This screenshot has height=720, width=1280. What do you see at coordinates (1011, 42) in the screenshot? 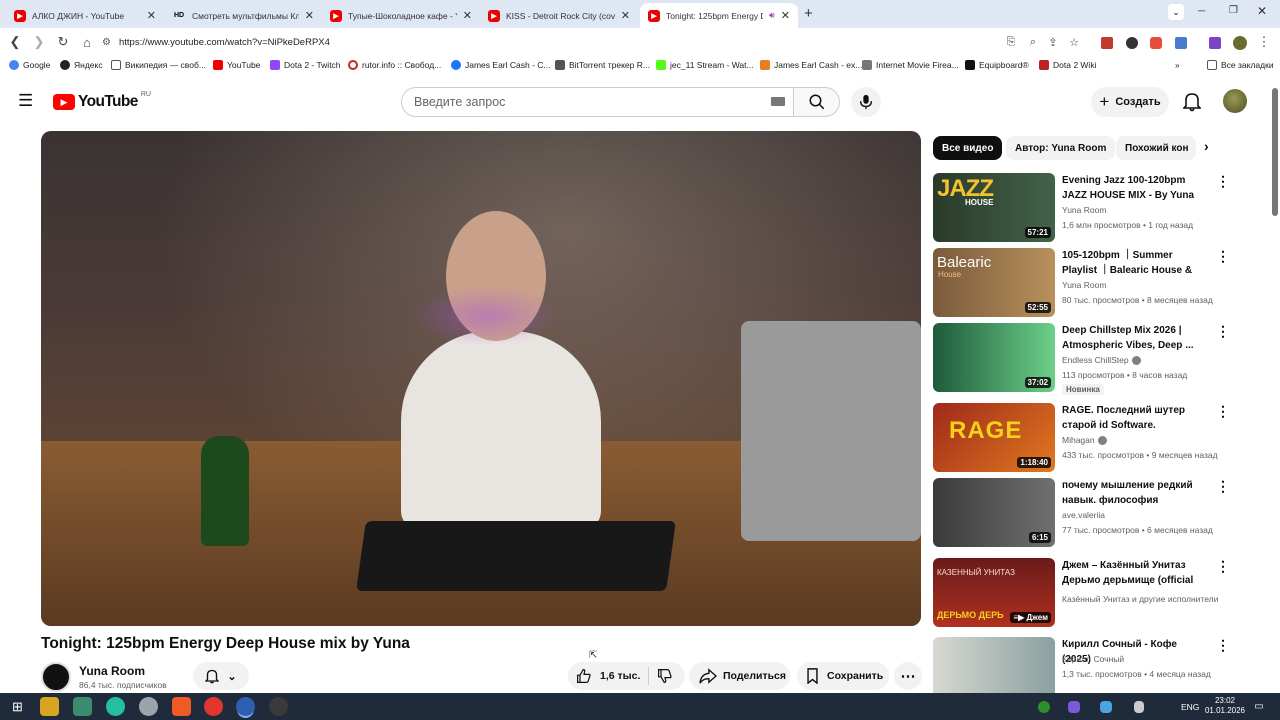
I see `install-icon: ⎘` at bounding box center [1011, 42].